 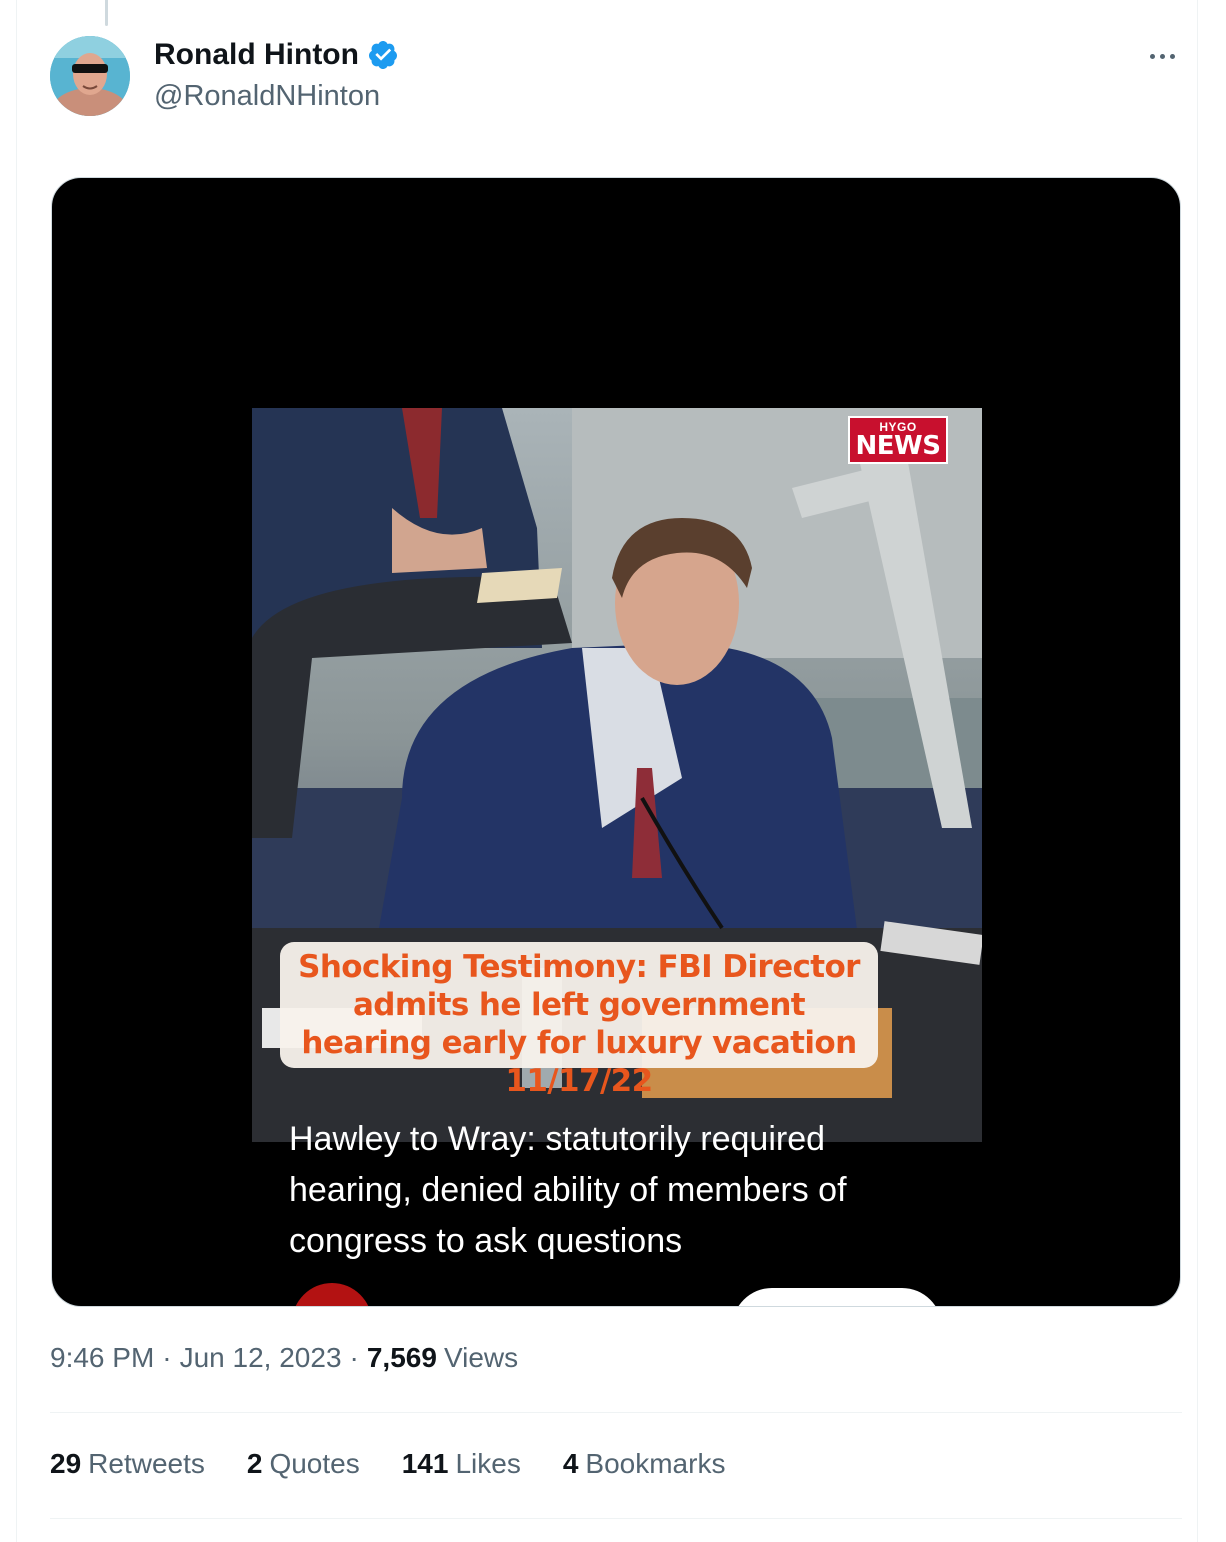 I want to click on stat-likes: 141 Likes, so click(x=461, y=1464).